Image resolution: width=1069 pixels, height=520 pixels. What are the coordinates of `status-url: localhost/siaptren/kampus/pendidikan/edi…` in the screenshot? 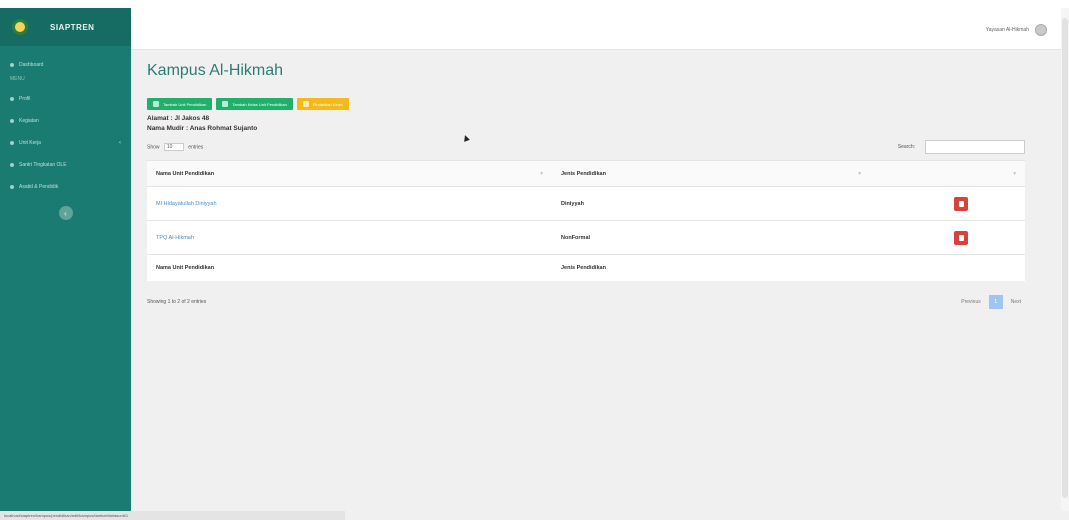 It's located at (172, 515).